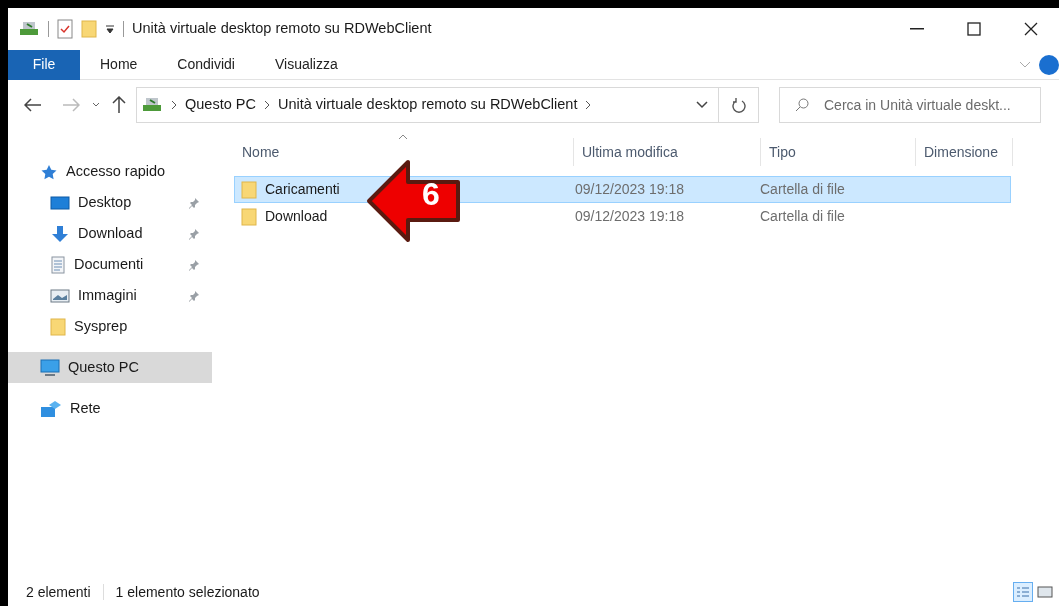 This screenshot has height=606, width=1059. I want to click on ribbon-tab: Condividi, so click(206, 64).